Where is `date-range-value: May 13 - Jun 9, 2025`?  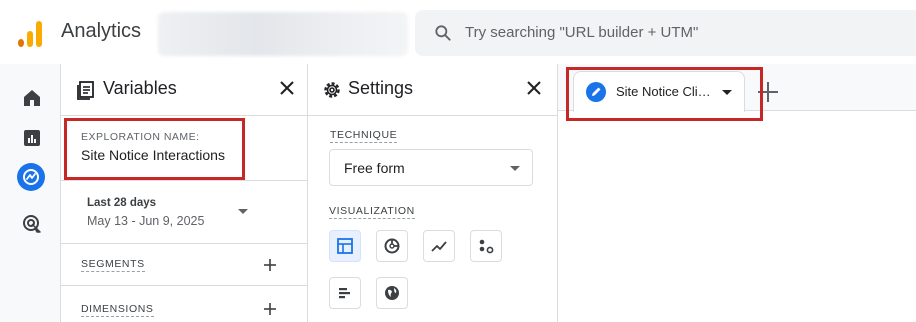 date-range-value: May 13 - Jun 9, 2025 is located at coordinates (145, 221).